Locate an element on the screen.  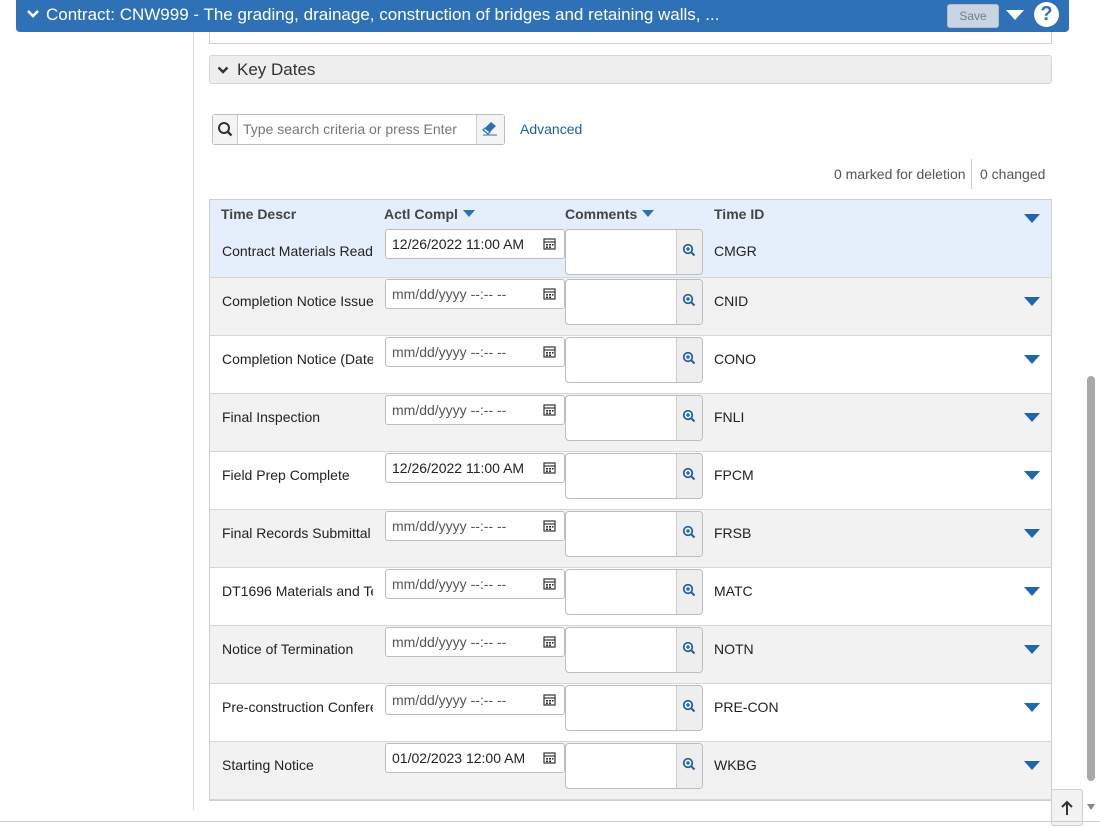
time-id-cell: NOTN is located at coordinates (734, 649).